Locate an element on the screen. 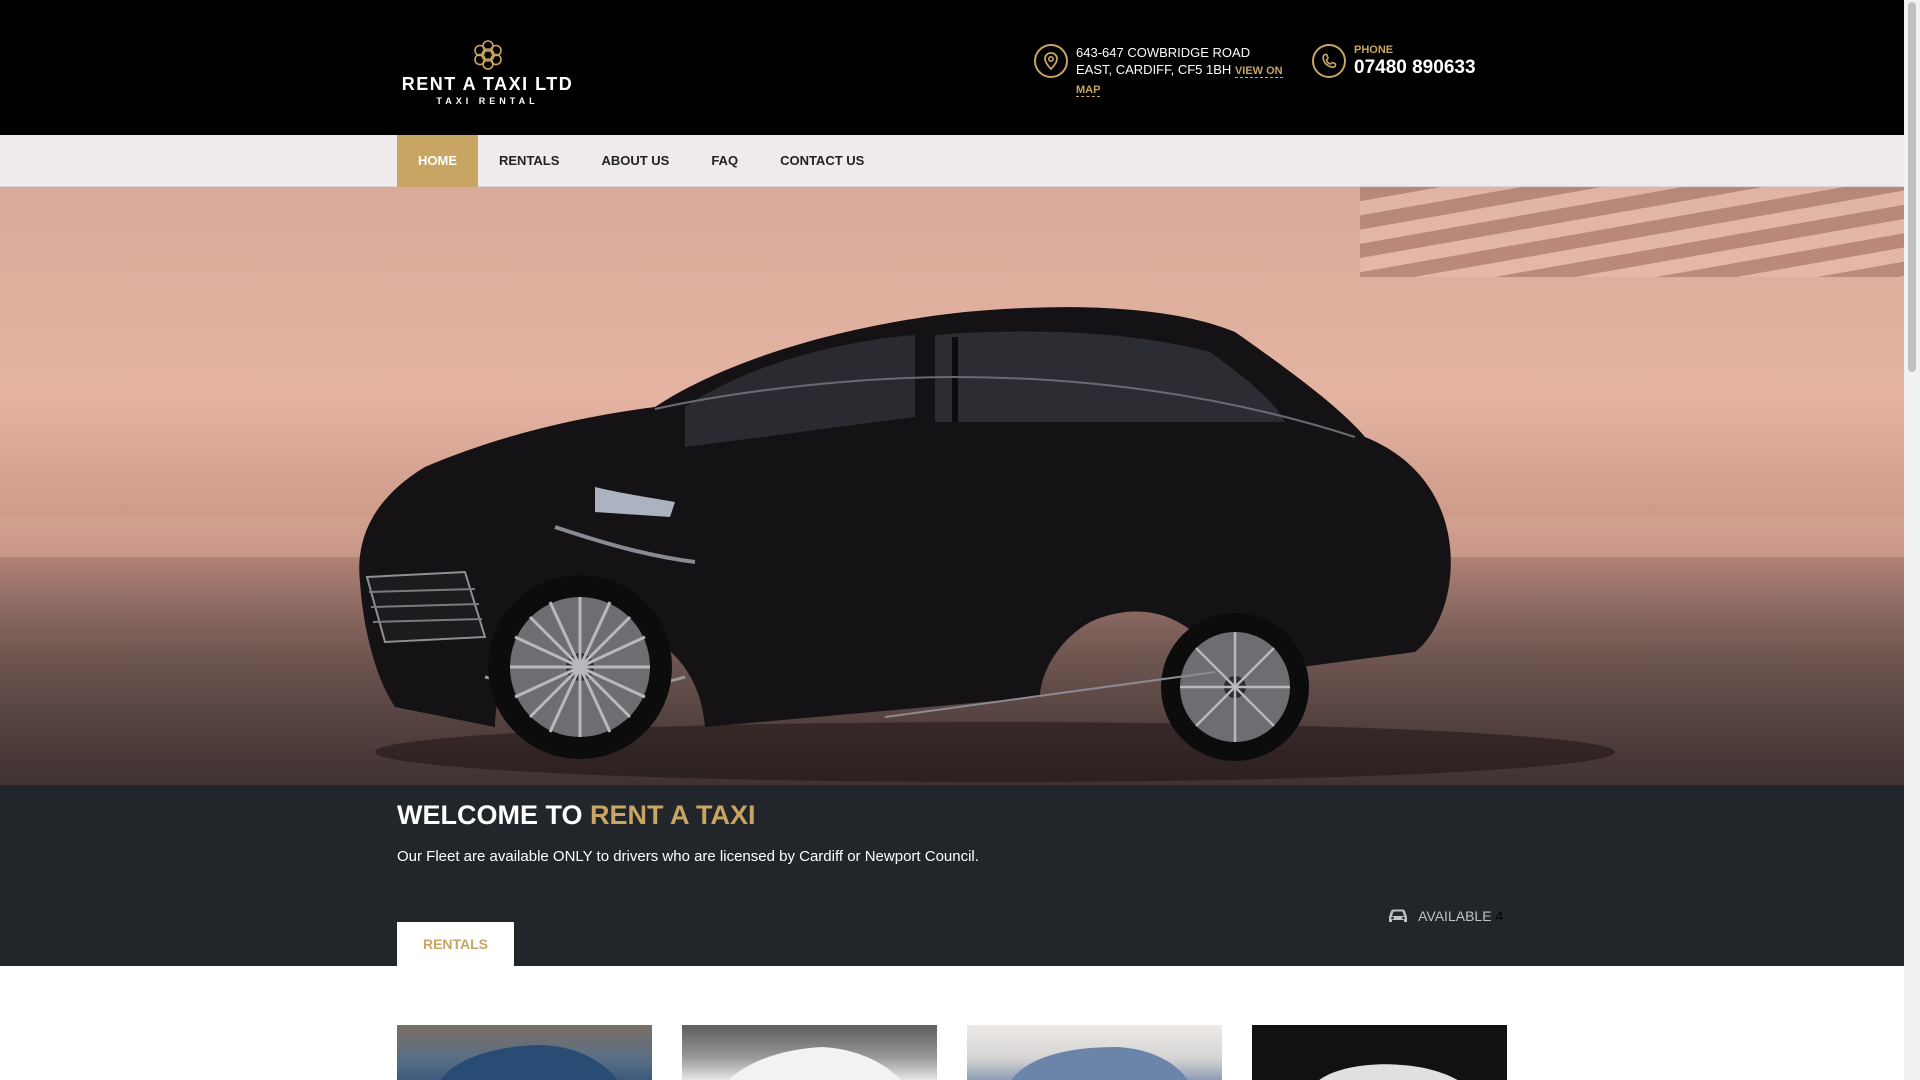 The image size is (1920, 1080). nav-item-rentals: RENTALS is located at coordinates (529, 161).